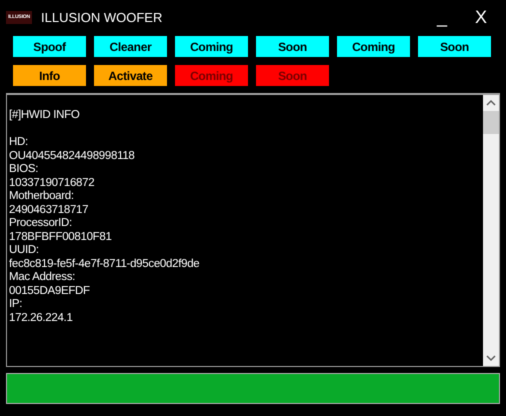 This screenshot has width=506, height=416. What do you see at coordinates (491, 230) in the screenshot?
I see `scrollbar` at bounding box center [491, 230].